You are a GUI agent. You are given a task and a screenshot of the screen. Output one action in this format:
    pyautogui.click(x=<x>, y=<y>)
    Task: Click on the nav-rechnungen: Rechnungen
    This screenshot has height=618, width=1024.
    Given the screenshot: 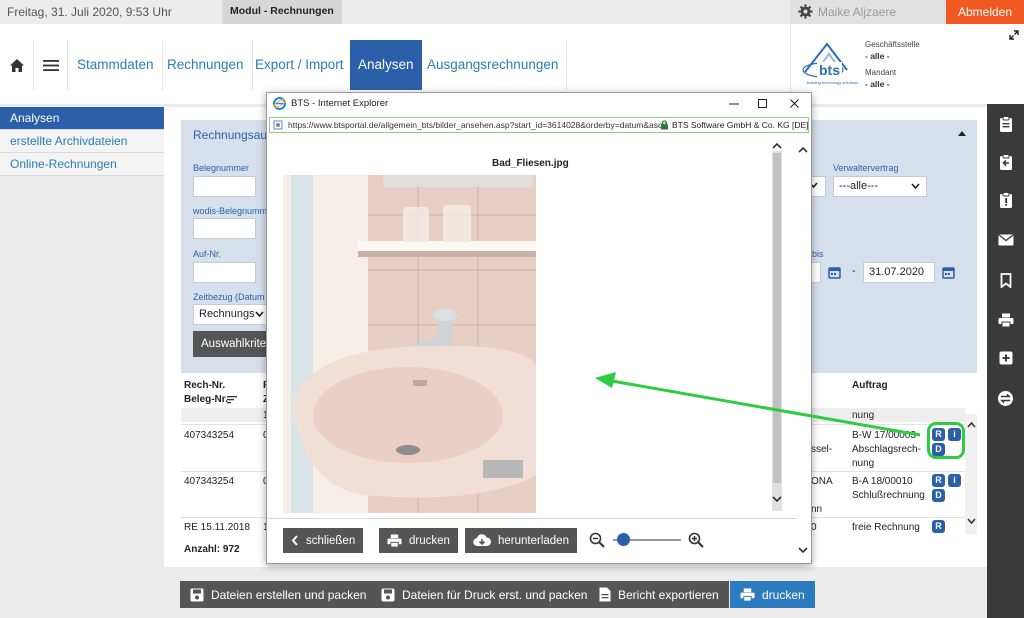 What is the action you would take?
    pyautogui.click(x=206, y=65)
    